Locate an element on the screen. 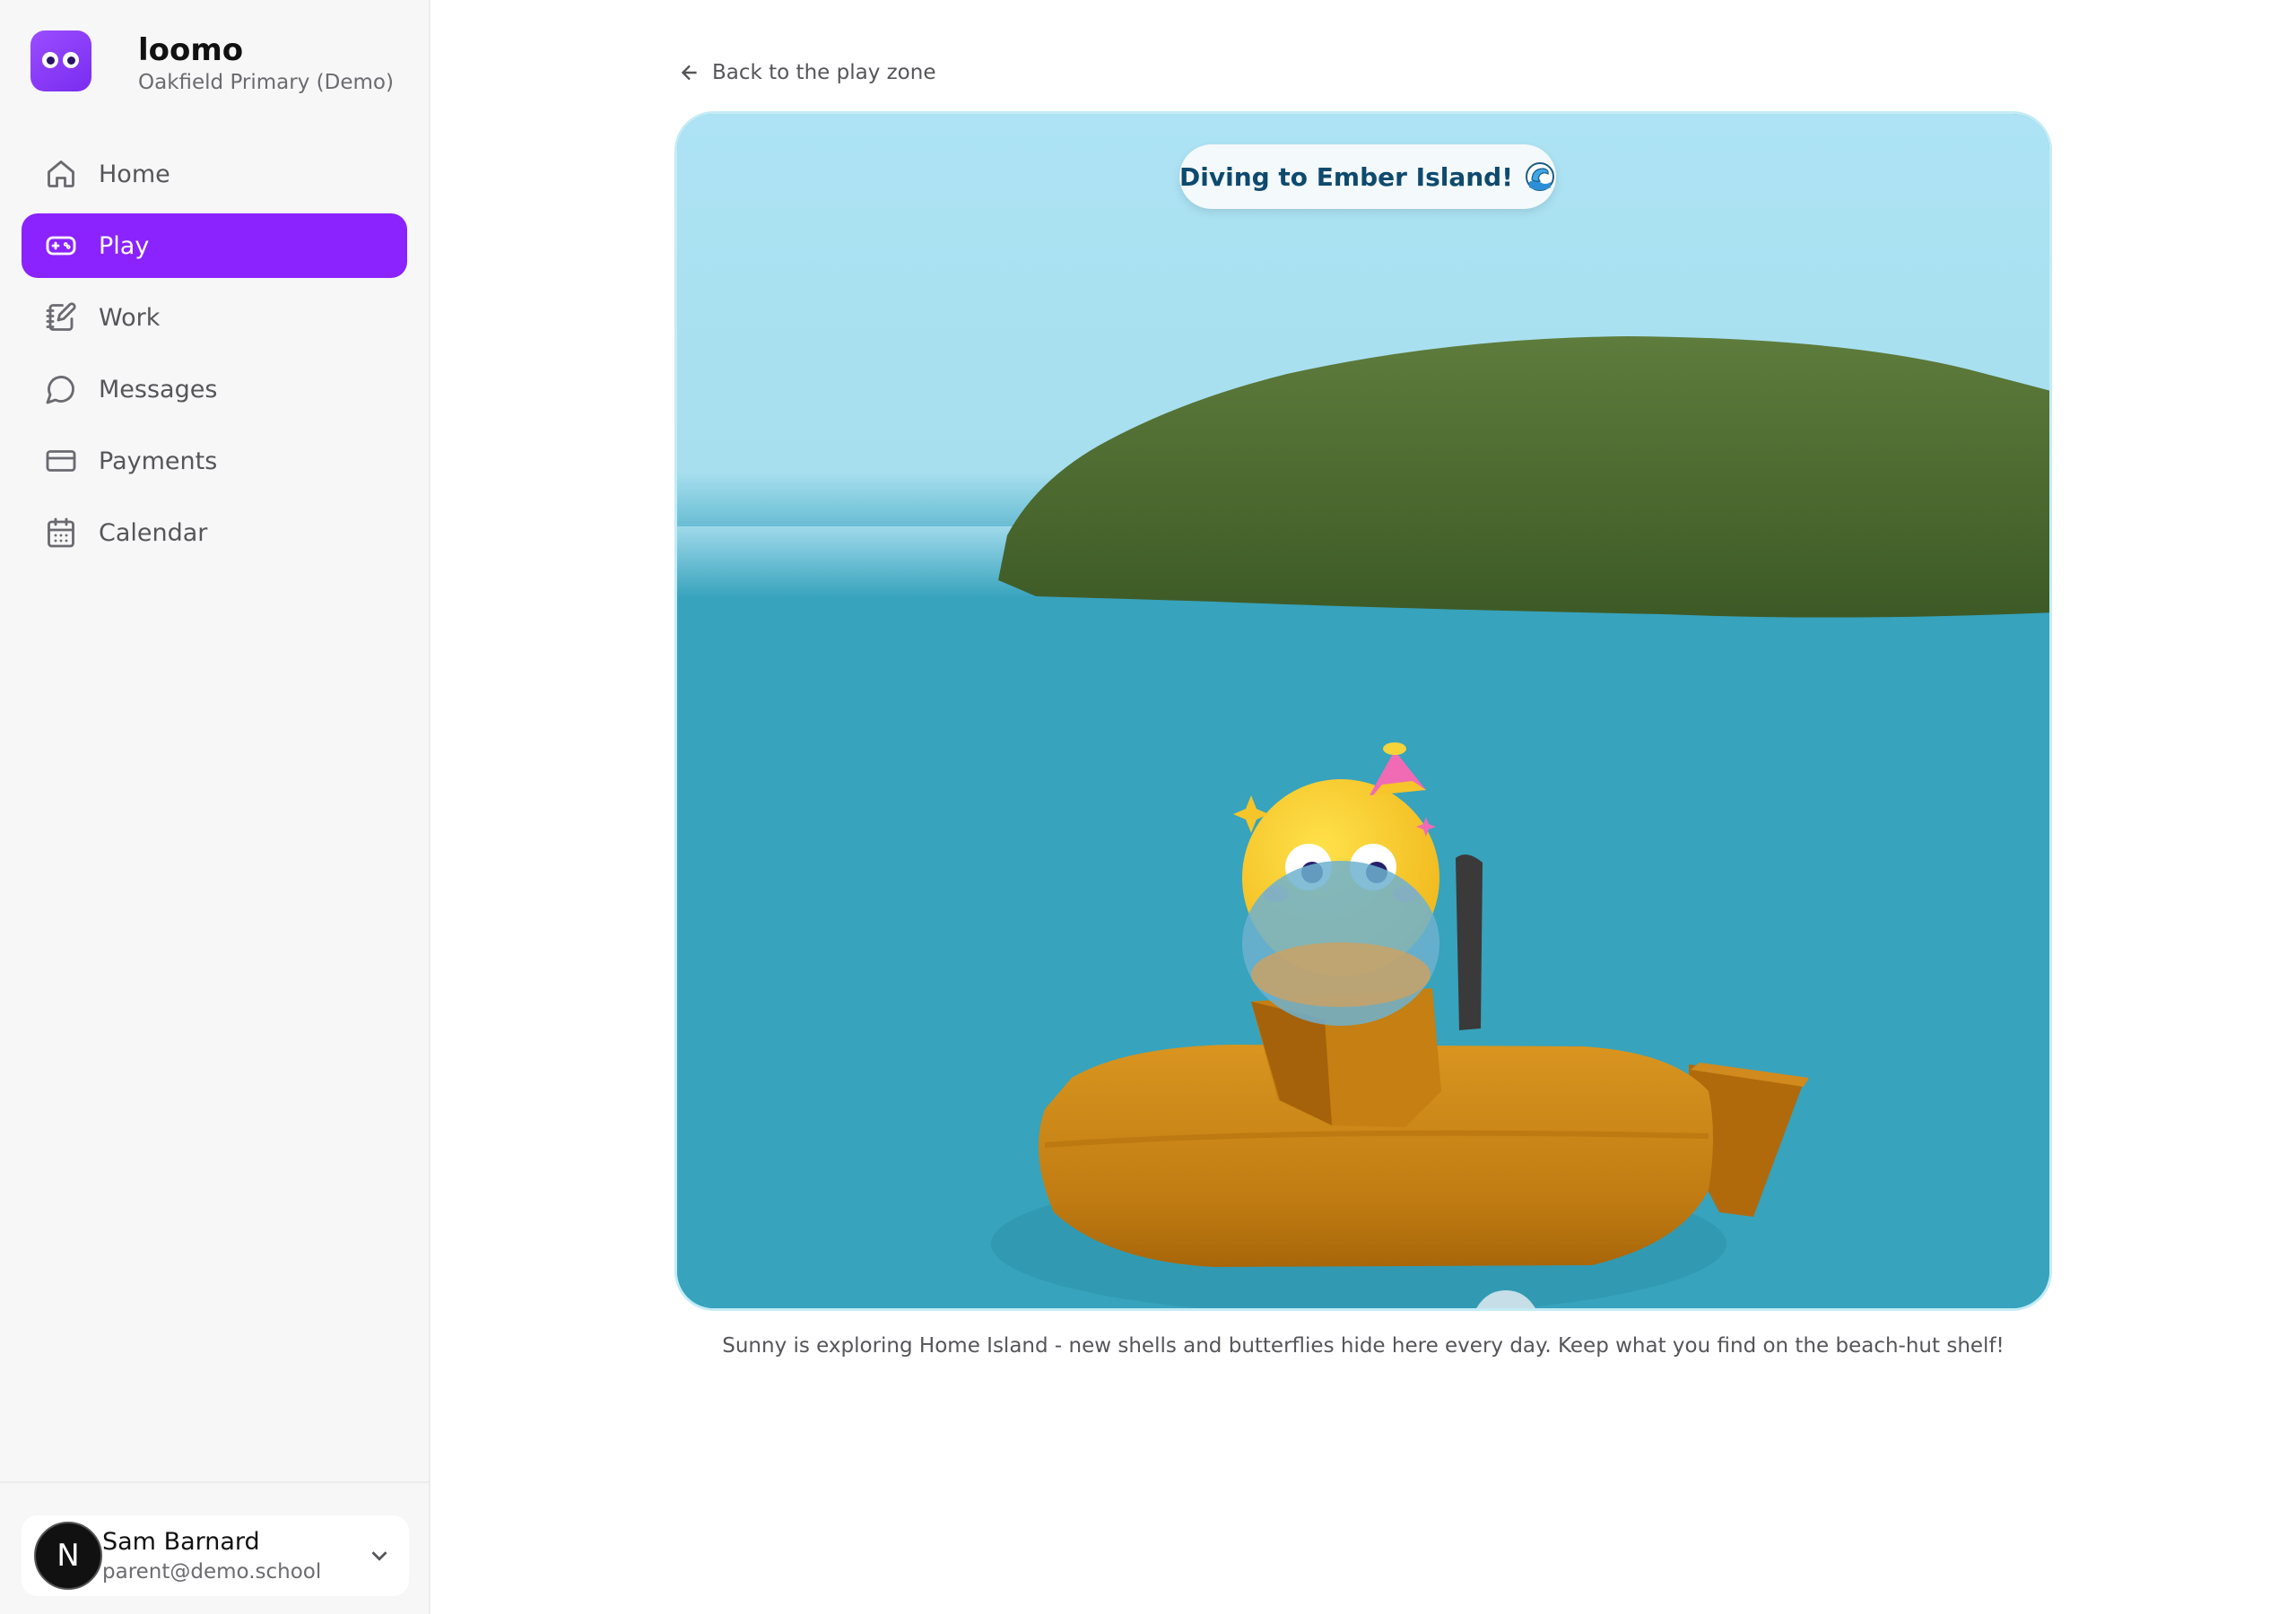 This screenshot has height=1614, width=2296. periscope is located at coordinates (1469, 943).